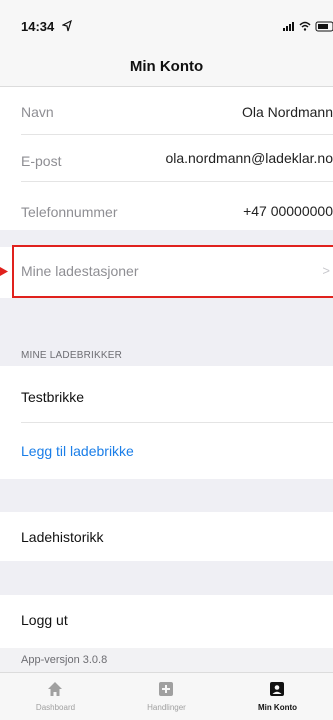 The image size is (333, 720). What do you see at coordinates (38, 26) in the screenshot?
I see `status-time: 14:34` at bounding box center [38, 26].